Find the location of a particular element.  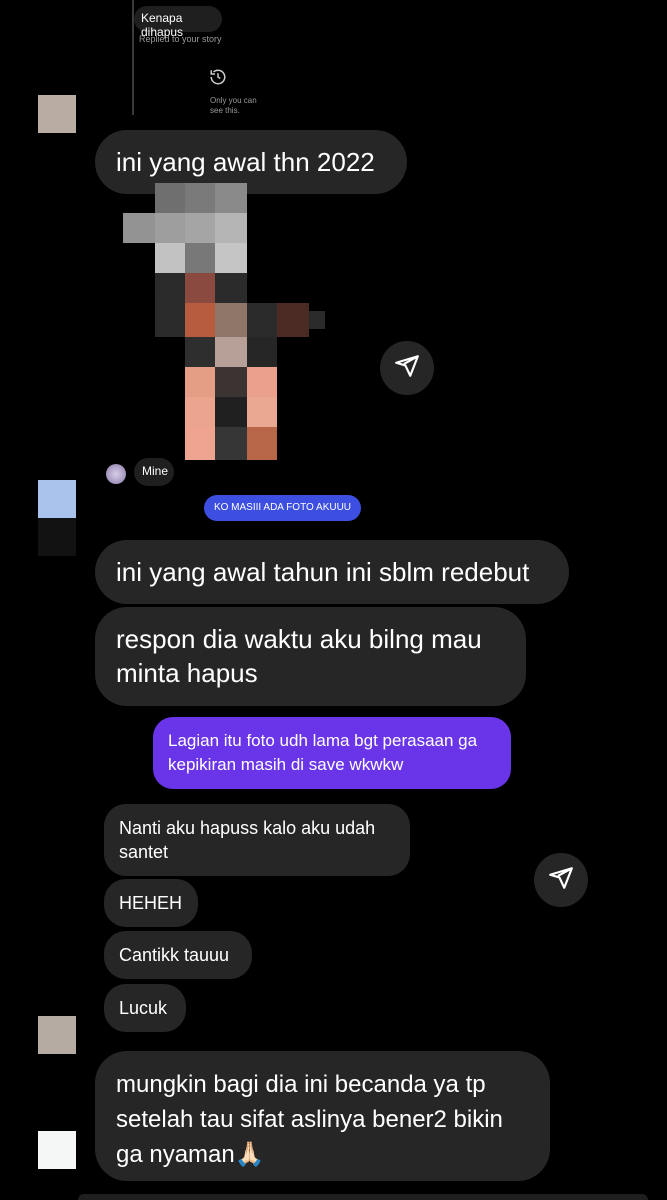

history-icon is located at coordinates (218, 79).